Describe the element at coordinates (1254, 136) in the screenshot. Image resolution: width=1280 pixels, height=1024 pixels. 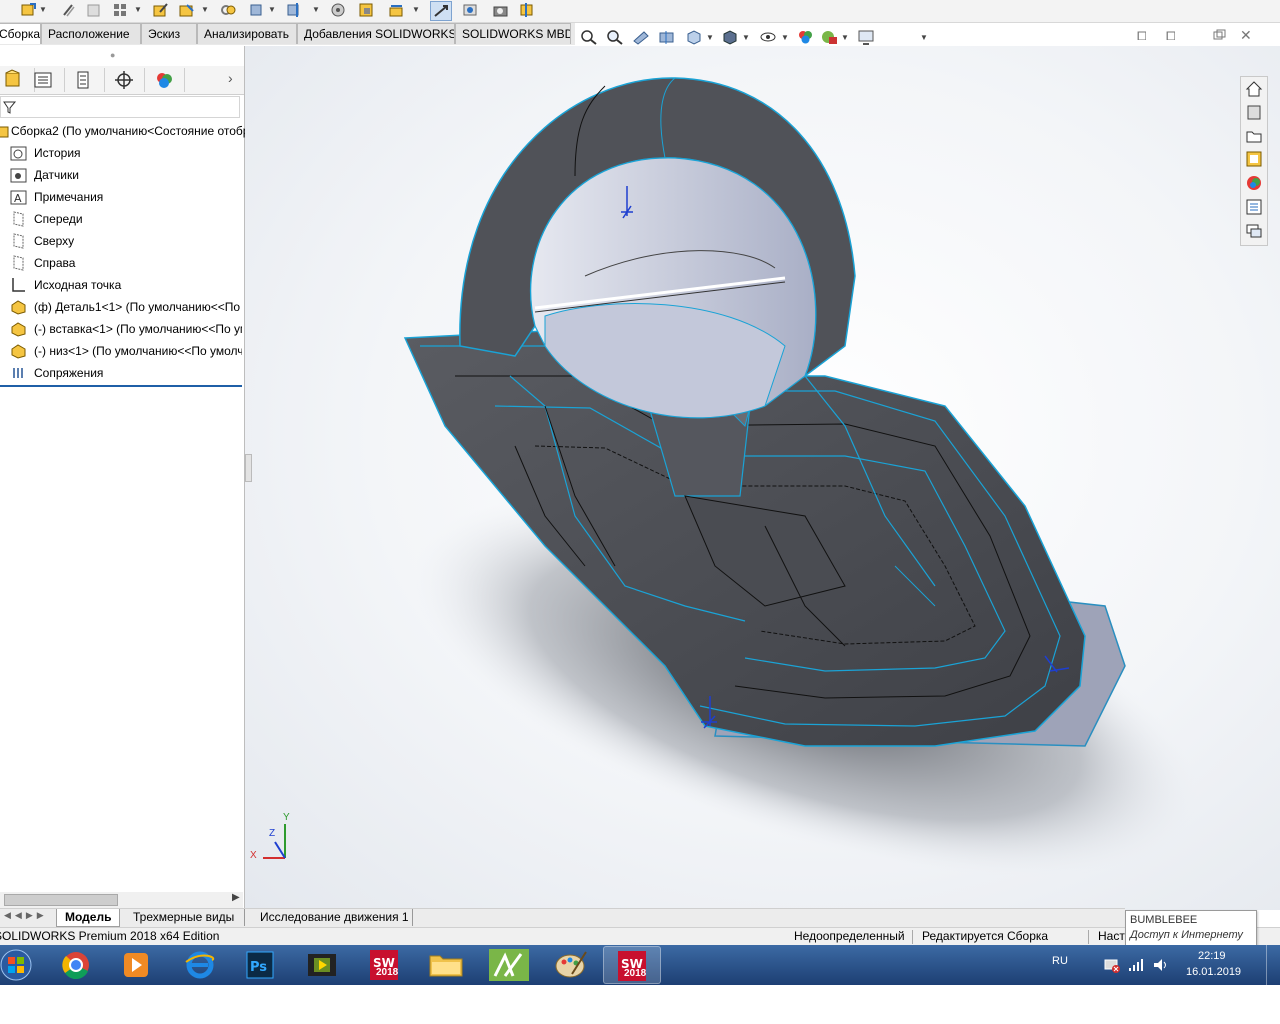
I see `file-explorer-icon` at that location.